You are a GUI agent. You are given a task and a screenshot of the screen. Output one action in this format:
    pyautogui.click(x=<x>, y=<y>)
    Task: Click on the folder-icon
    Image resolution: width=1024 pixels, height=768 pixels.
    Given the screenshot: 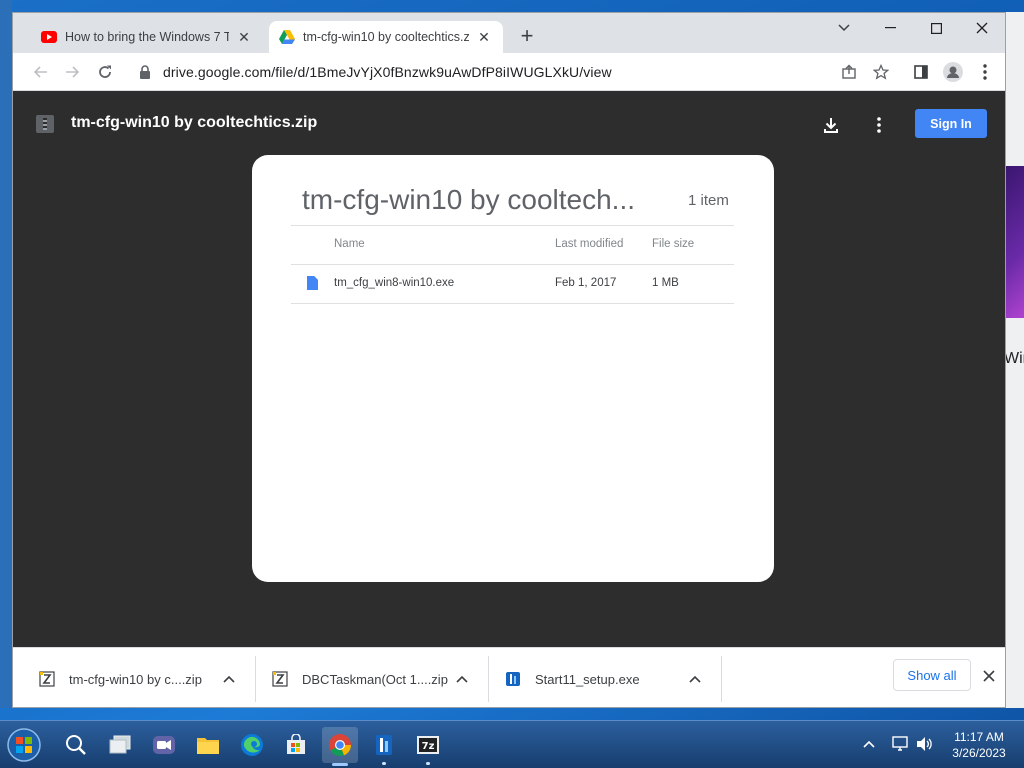 What is the action you would take?
    pyautogui.click(x=208, y=746)
    